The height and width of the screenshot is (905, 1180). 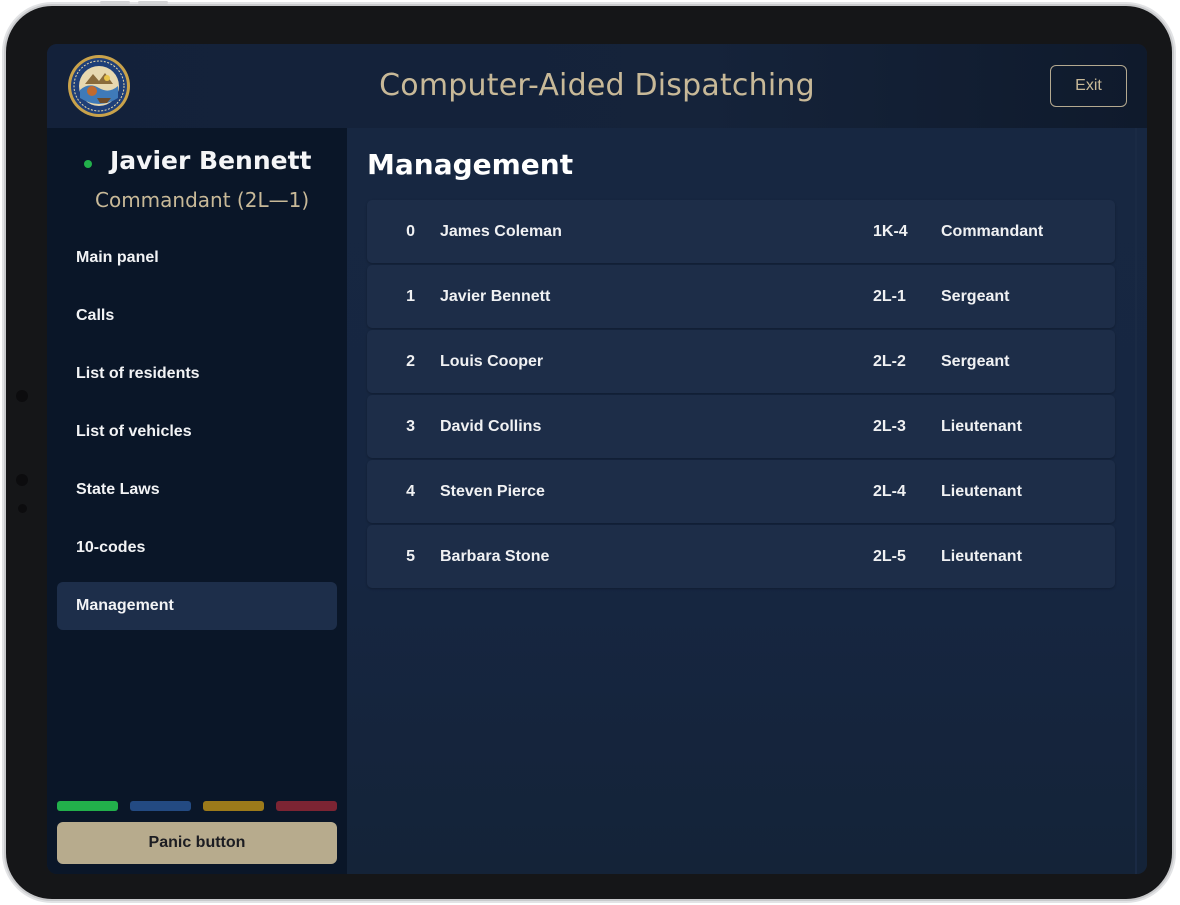 I want to click on app-header: Computer-Aided Dispatching Exit, so click(x=597, y=86).